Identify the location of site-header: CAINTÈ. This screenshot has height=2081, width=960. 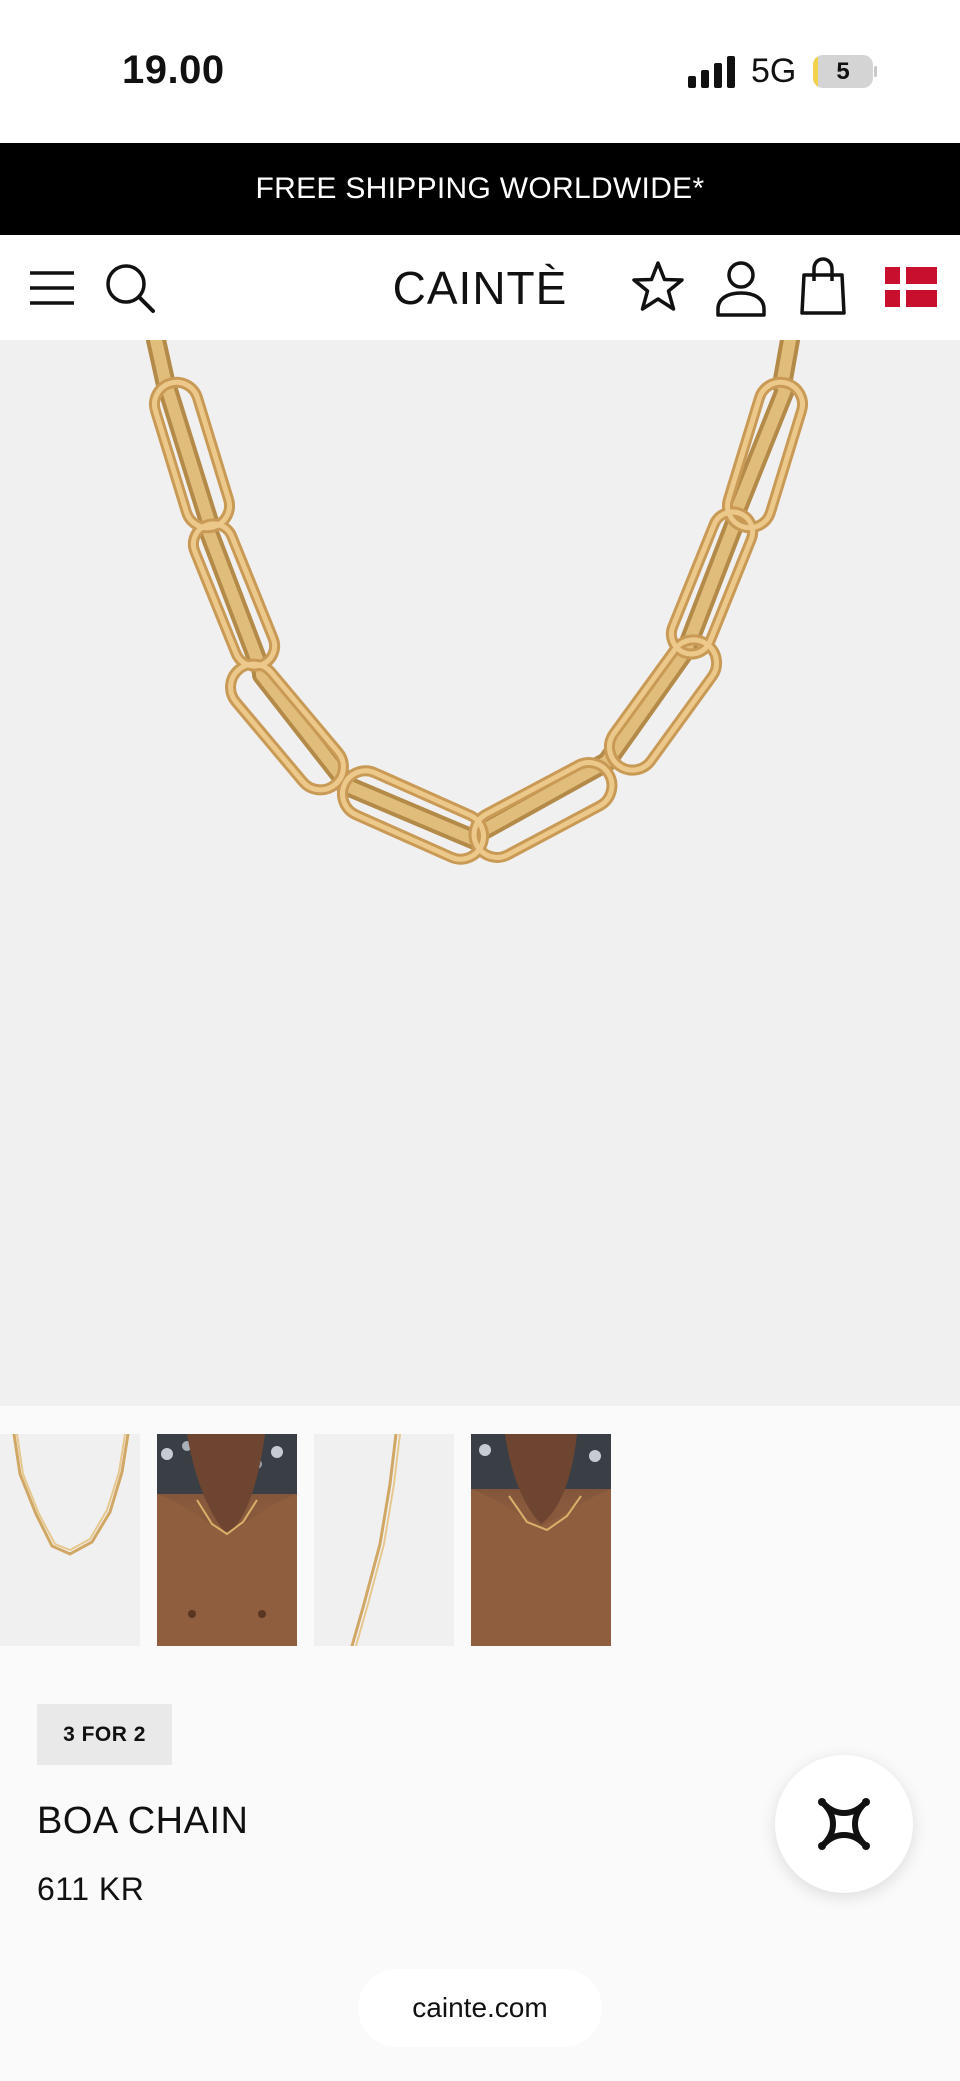
(480, 287).